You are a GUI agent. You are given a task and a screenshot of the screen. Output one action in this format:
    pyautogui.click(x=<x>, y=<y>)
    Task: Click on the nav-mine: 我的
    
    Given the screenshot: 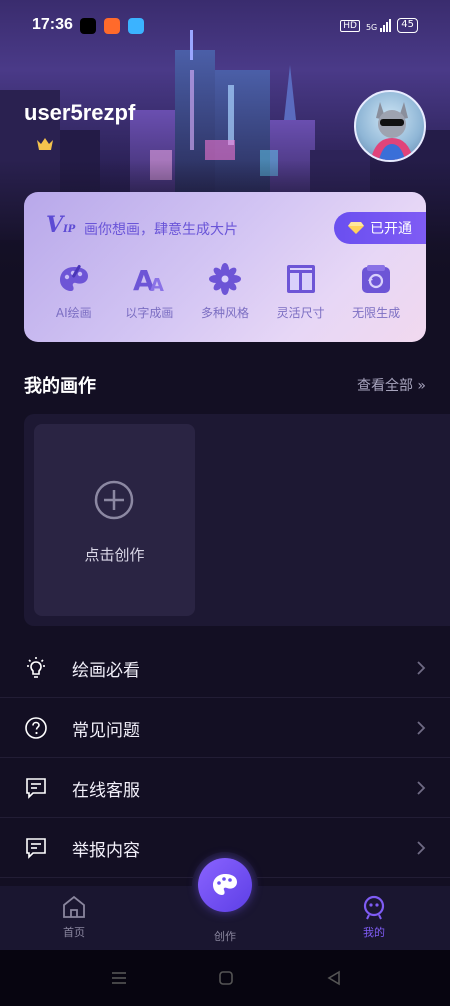 What is the action you would take?
    pyautogui.click(x=374, y=917)
    